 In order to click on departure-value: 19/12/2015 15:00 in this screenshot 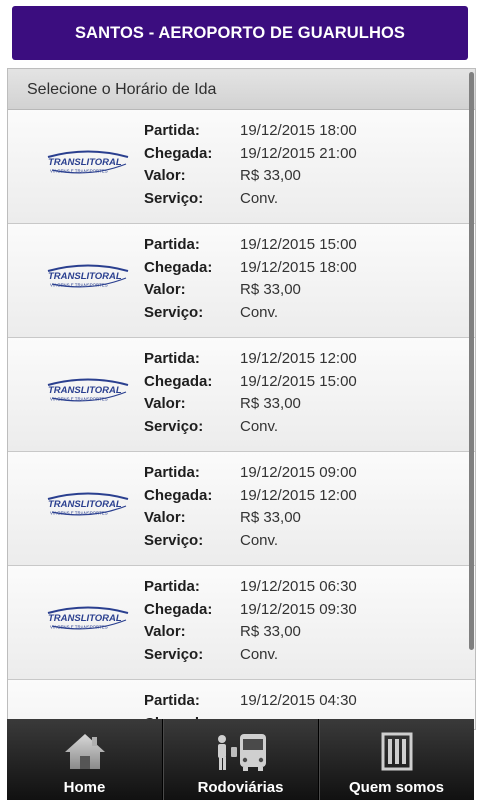, I will do `click(298, 244)`.